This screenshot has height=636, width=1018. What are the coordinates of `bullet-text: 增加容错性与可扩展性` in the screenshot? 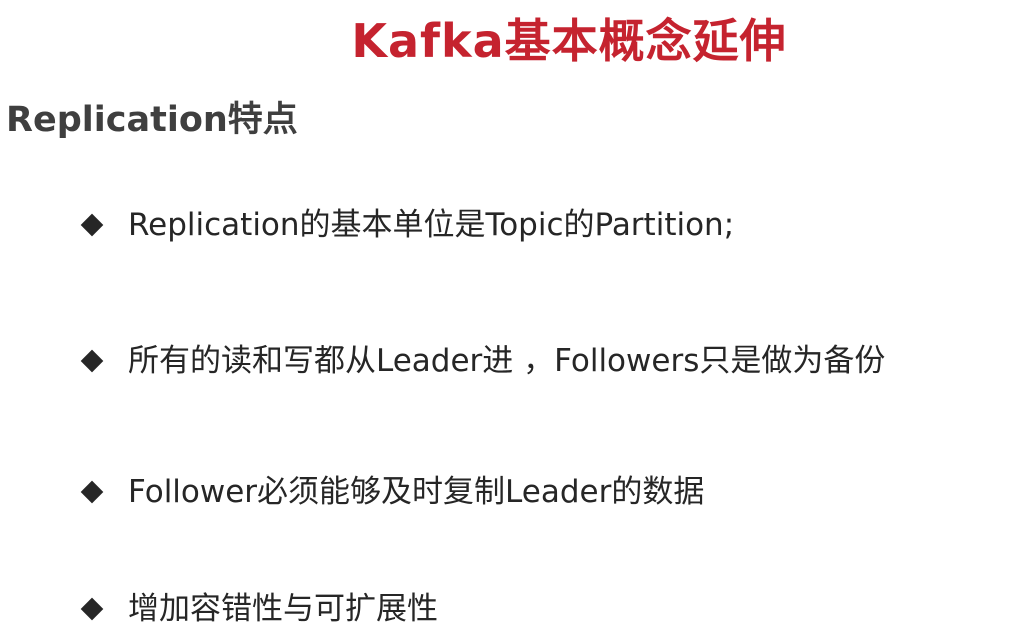 It's located at (283, 609).